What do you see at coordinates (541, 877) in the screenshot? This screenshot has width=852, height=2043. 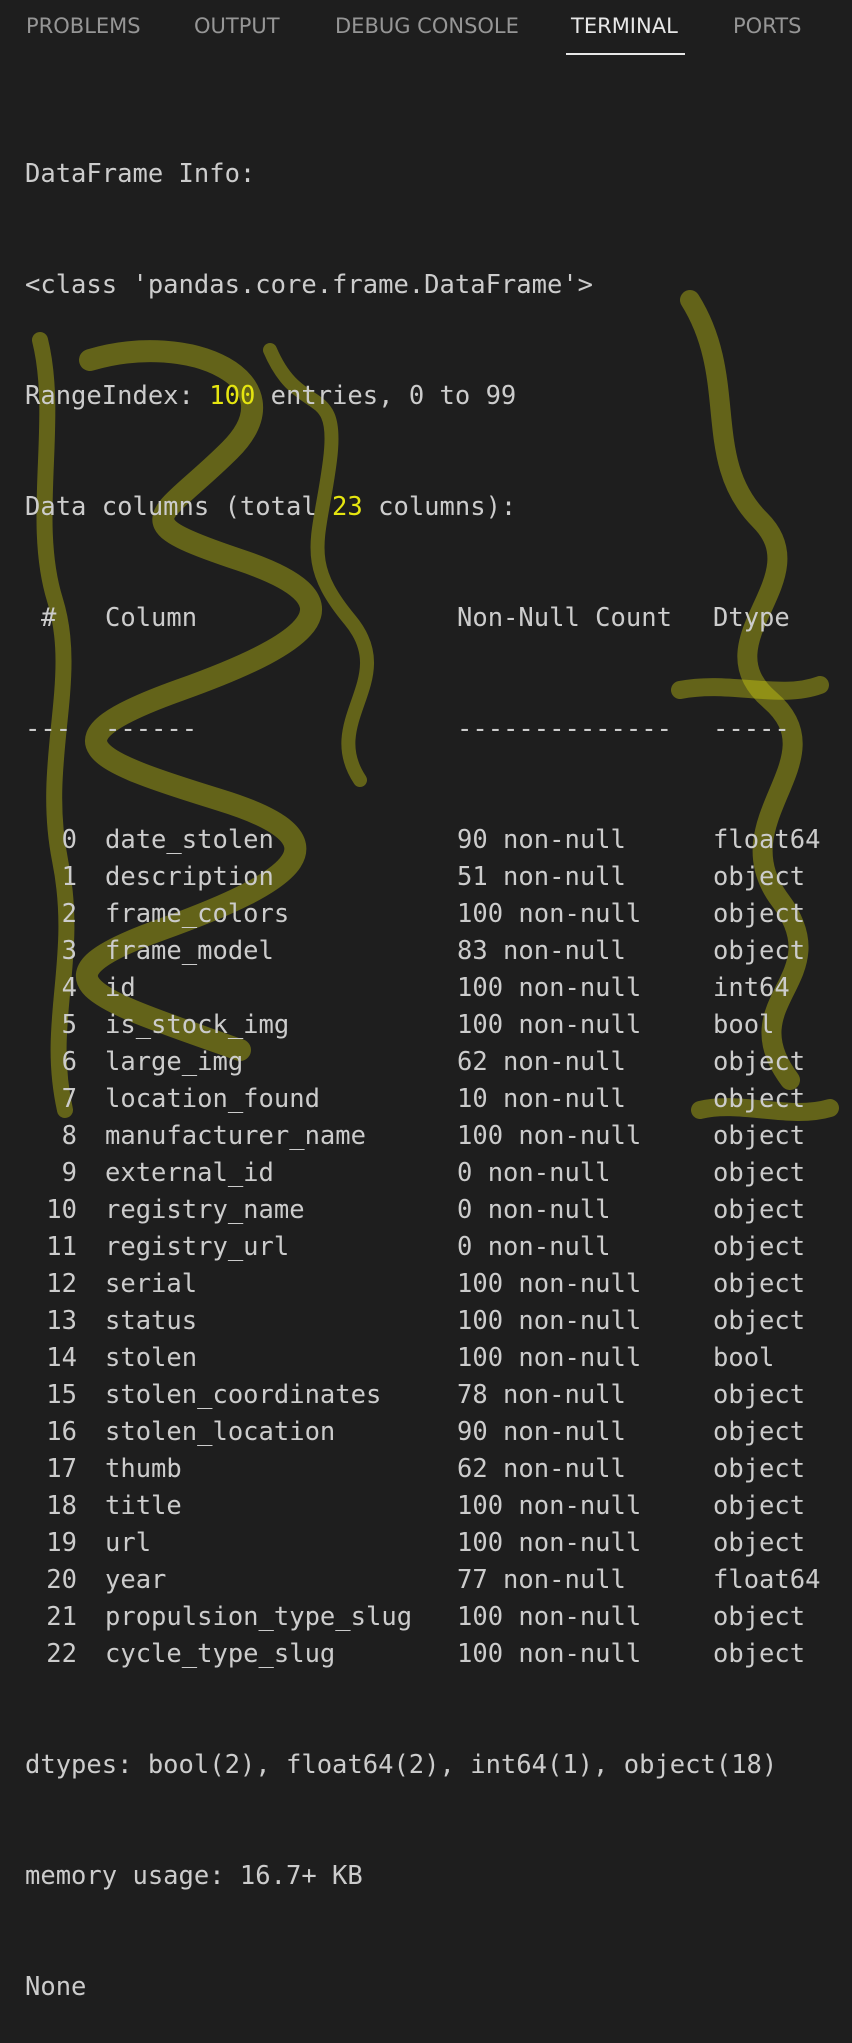 I see `row-non-null-count: 51 non-null` at bounding box center [541, 877].